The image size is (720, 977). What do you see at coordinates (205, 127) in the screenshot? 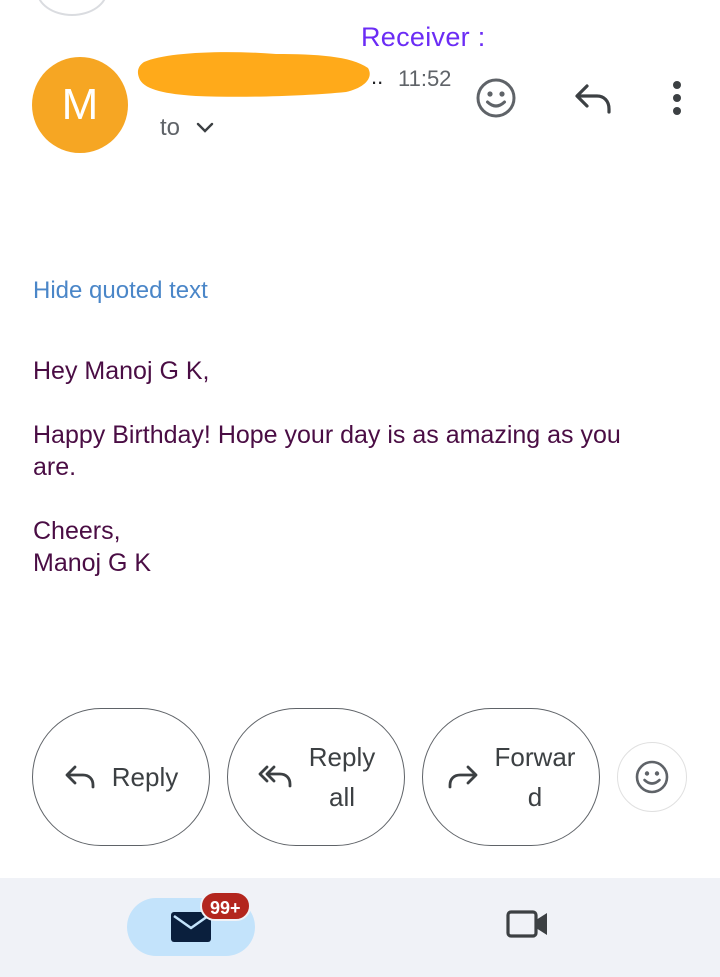
I see `chevron-down-icon` at bounding box center [205, 127].